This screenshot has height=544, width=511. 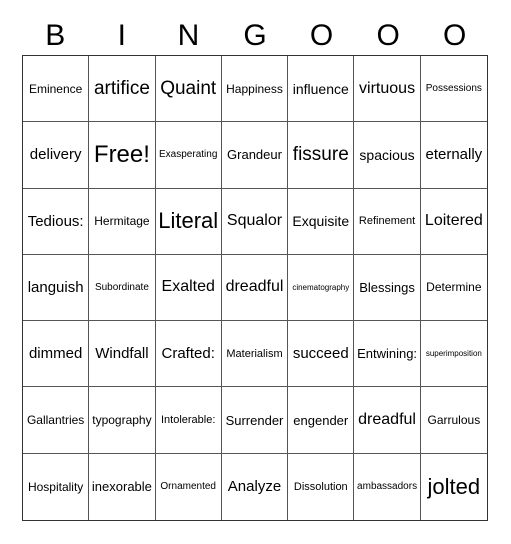 What do you see at coordinates (188, 354) in the screenshot?
I see `bingo-cell: Crafted:` at bounding box center [188, 354].